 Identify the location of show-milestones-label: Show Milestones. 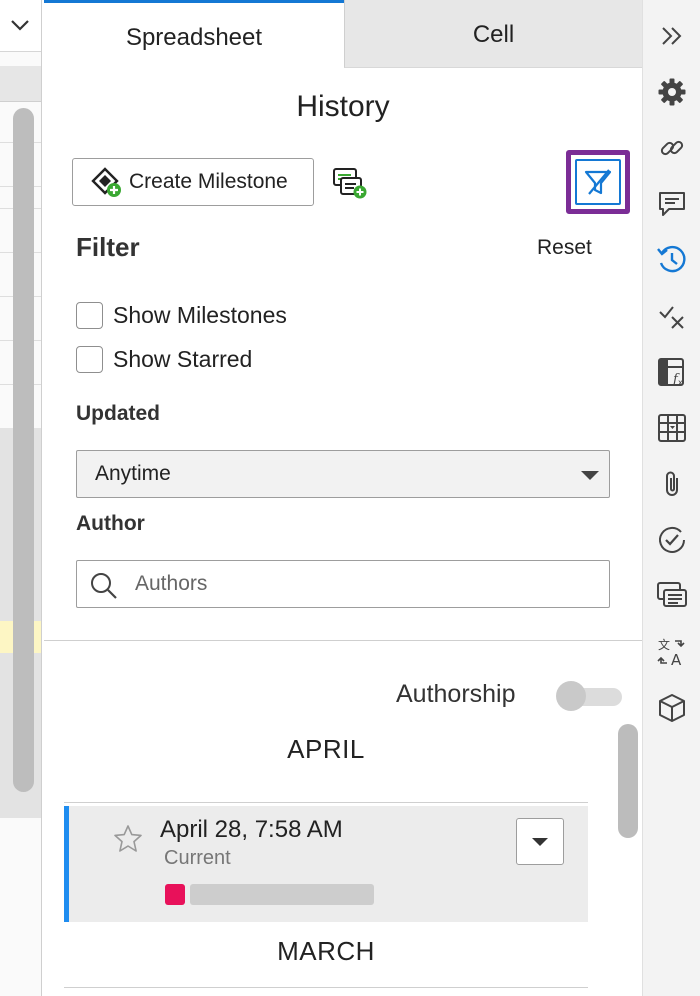
(200, 315).